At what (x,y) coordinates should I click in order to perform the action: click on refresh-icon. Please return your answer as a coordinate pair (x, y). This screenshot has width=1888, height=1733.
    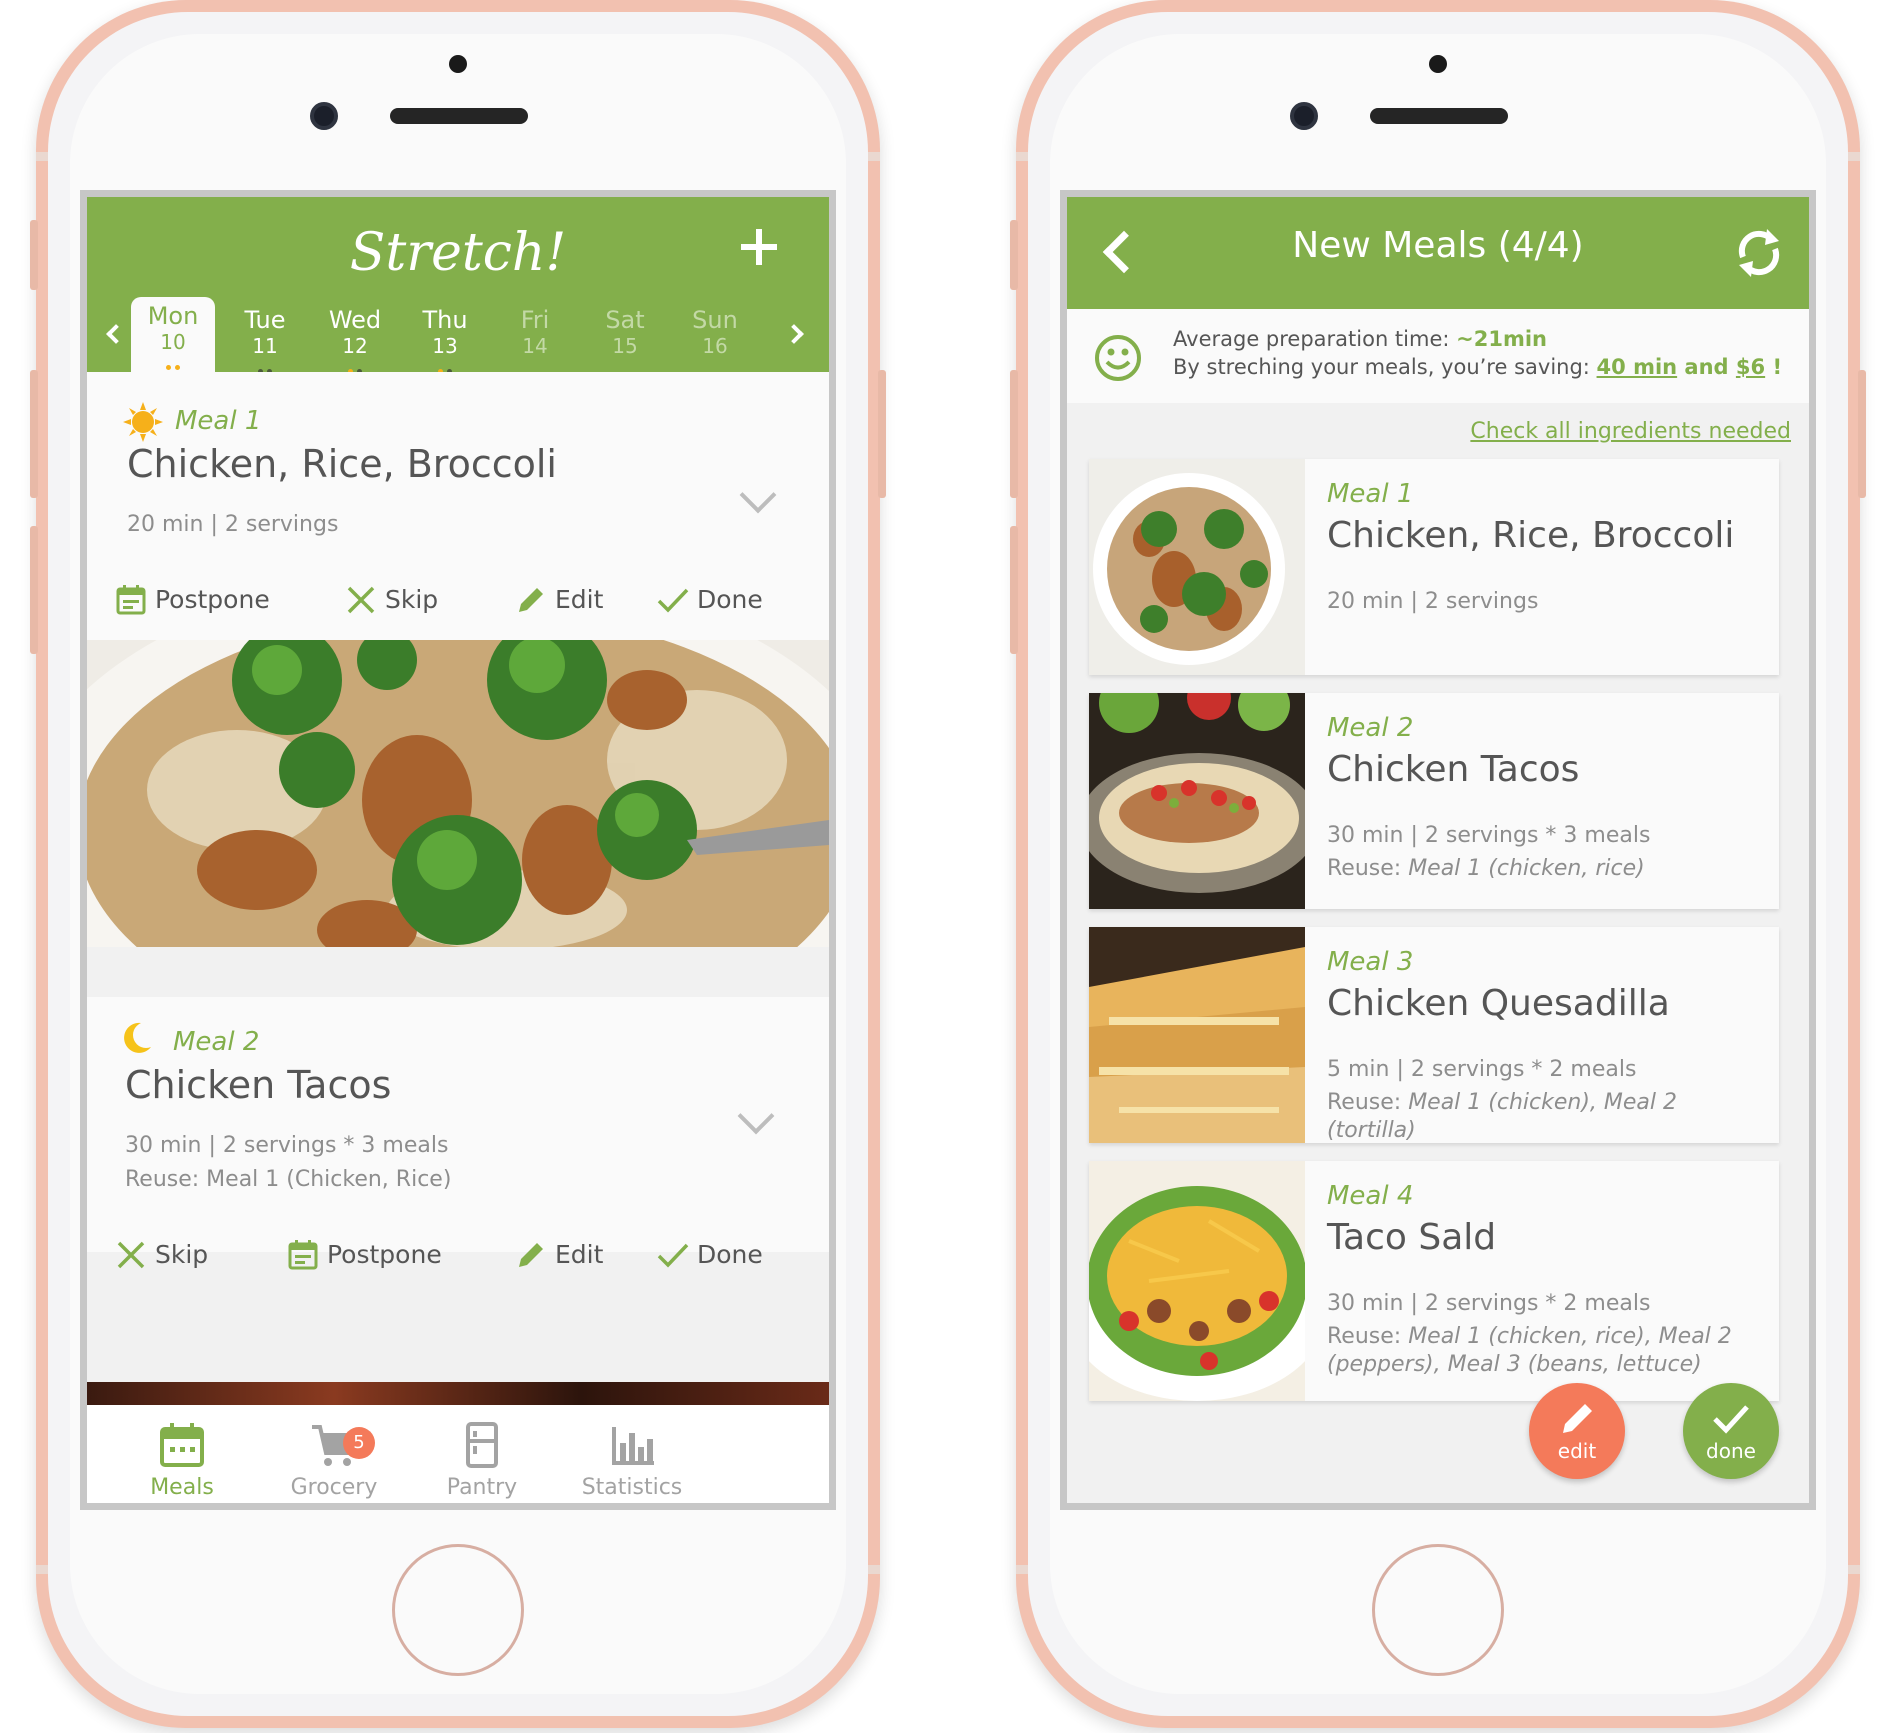
    Looking at the image, I should click on (1759, 253).